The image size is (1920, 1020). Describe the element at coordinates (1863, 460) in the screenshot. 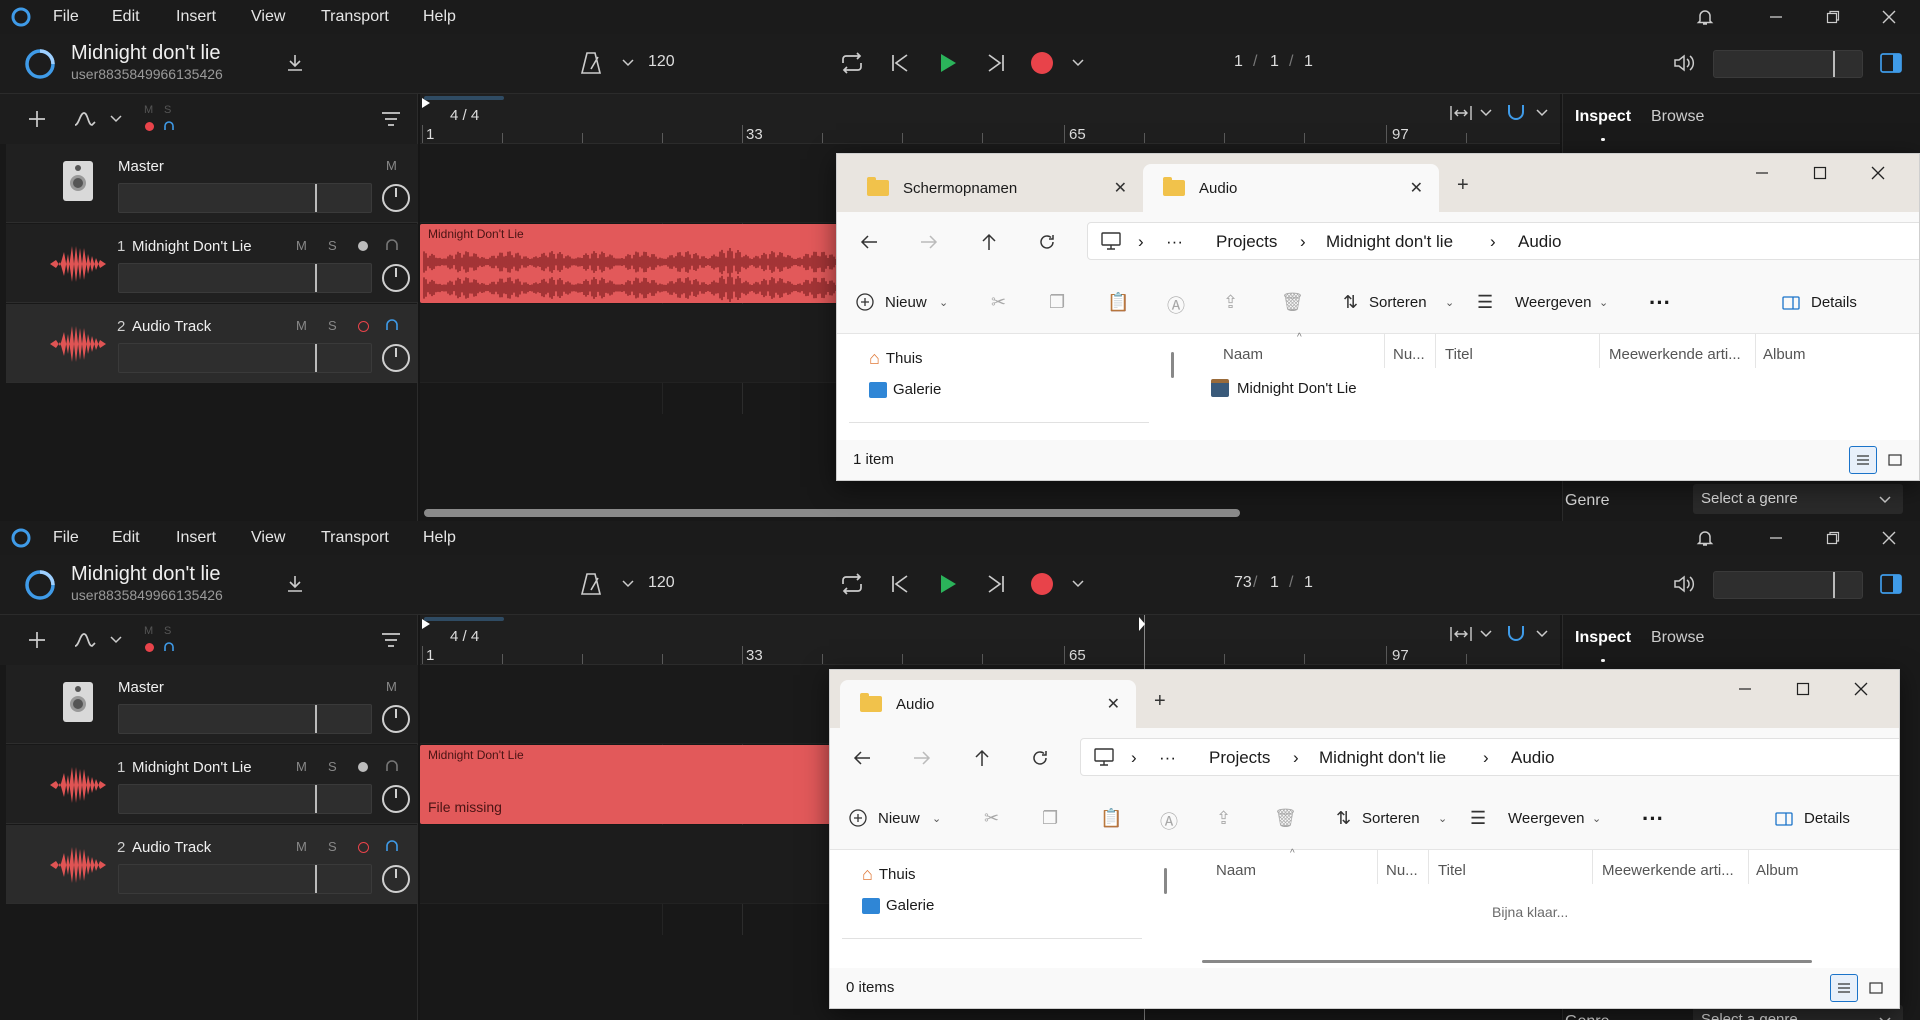

I see `details-view-button` at that location.